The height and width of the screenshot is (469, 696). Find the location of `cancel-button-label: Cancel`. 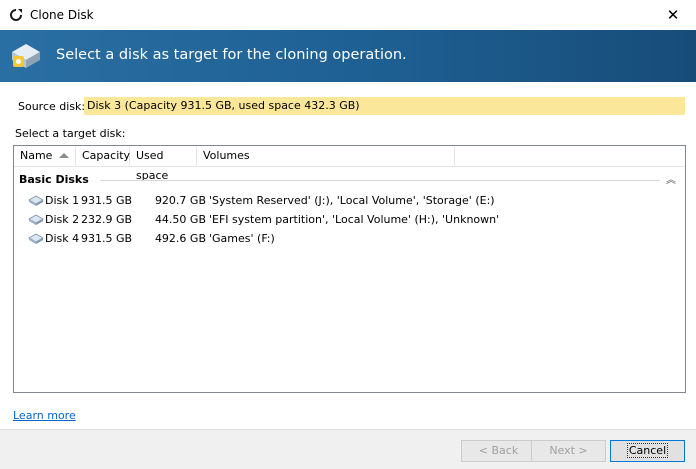

cancel-button-label: Cancel is located at coordinates (647, 450).